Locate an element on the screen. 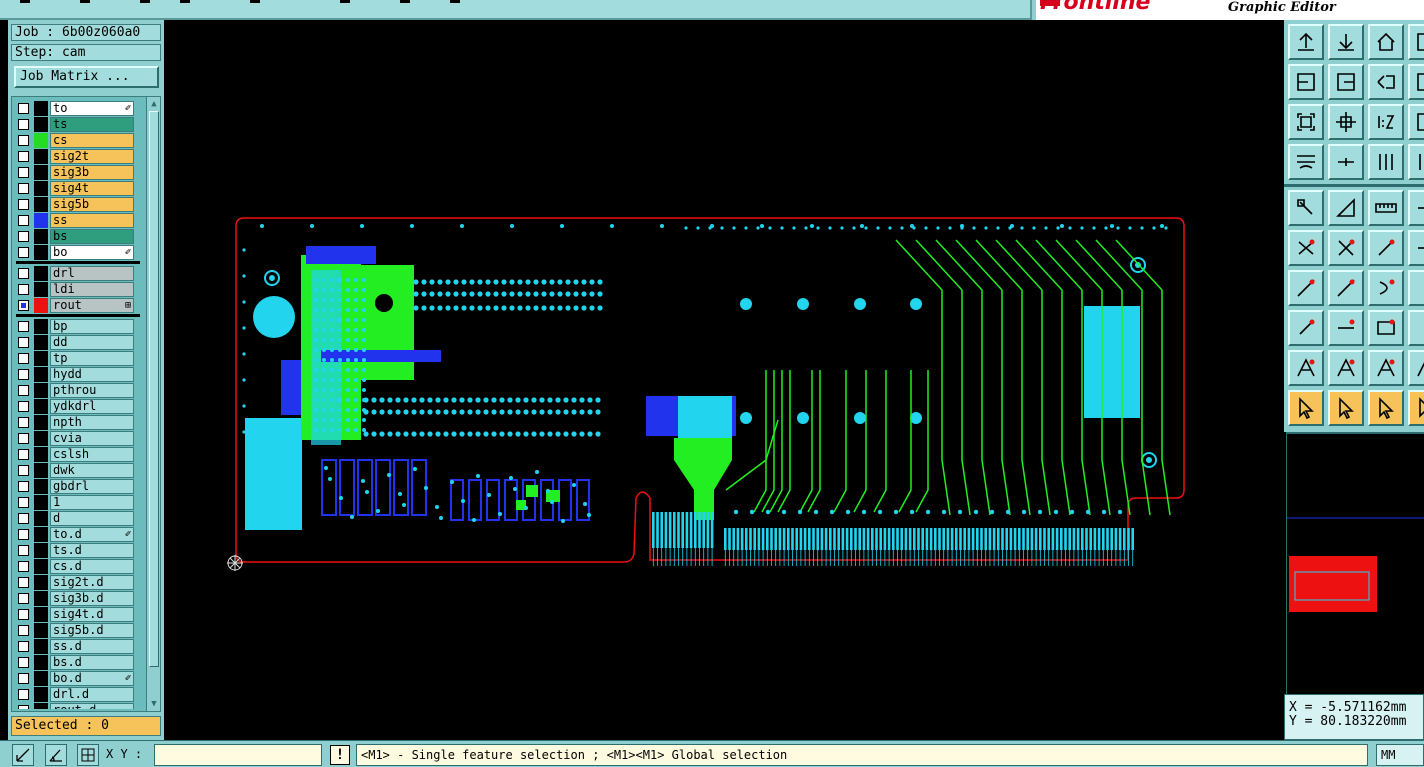 This screenshot has width=1424, height=767. measure-mode-button is located at coordinates (56, 755).